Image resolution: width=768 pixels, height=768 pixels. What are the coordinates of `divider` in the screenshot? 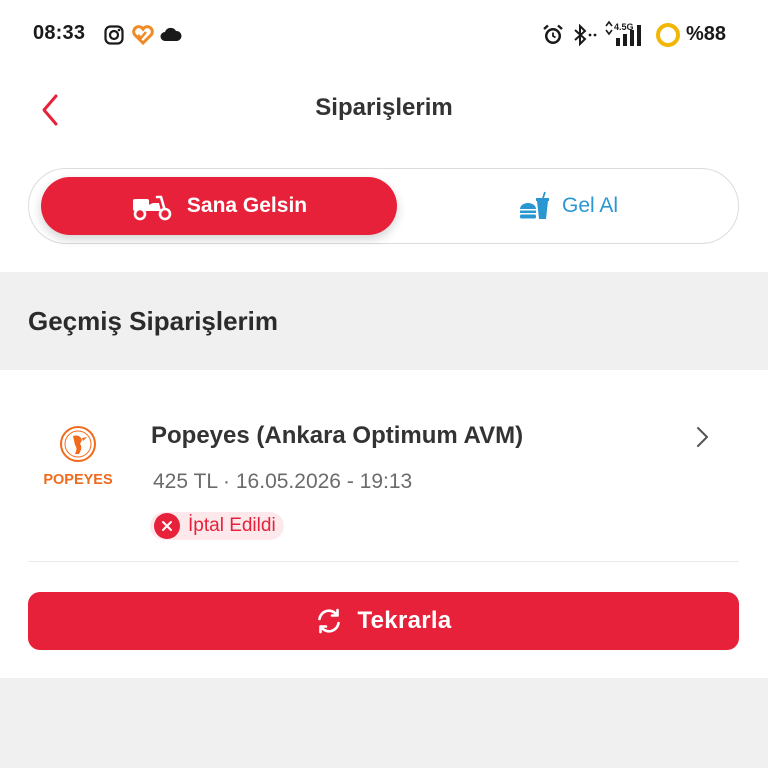 It's located at (383, 561).